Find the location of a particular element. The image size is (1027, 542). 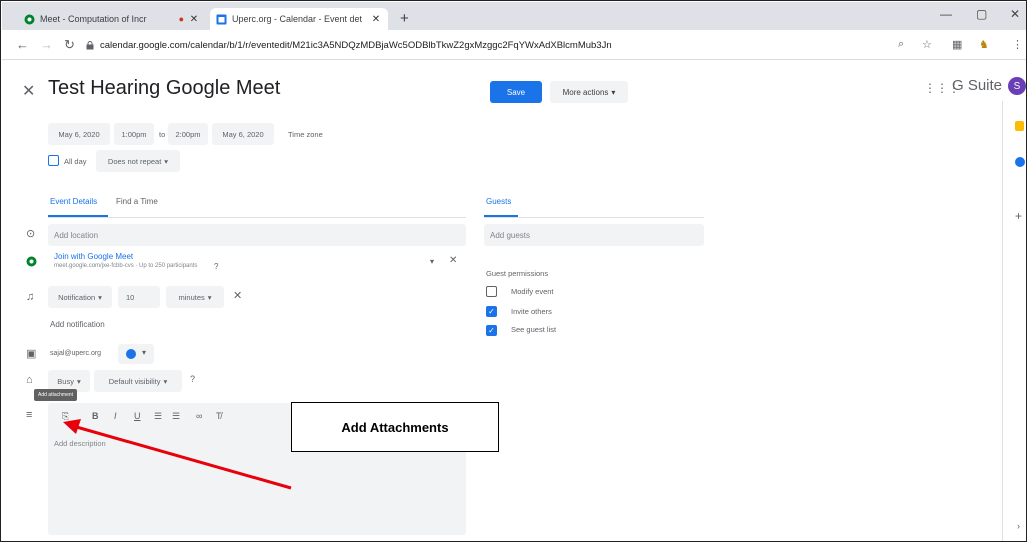

annotation-label: Add Attachments is located at coordinates (395, 427).